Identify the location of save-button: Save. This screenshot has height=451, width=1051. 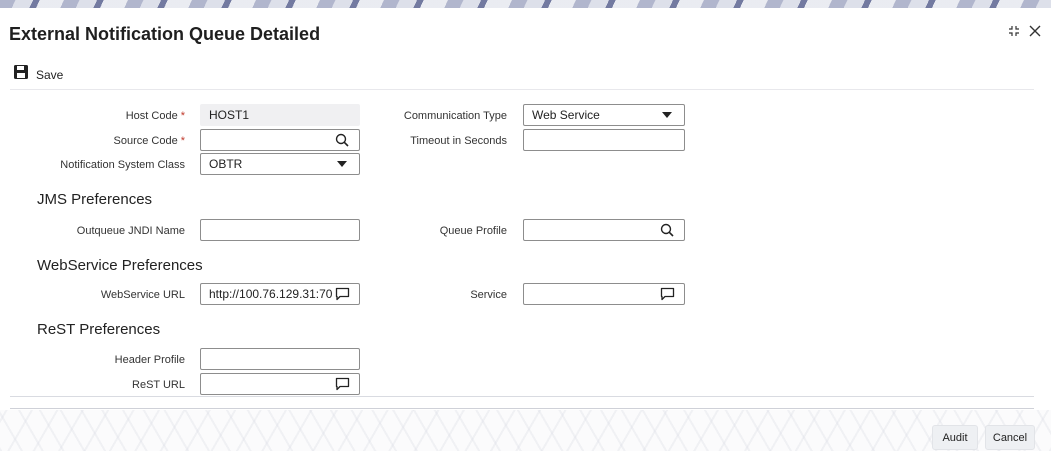
(38, 74).